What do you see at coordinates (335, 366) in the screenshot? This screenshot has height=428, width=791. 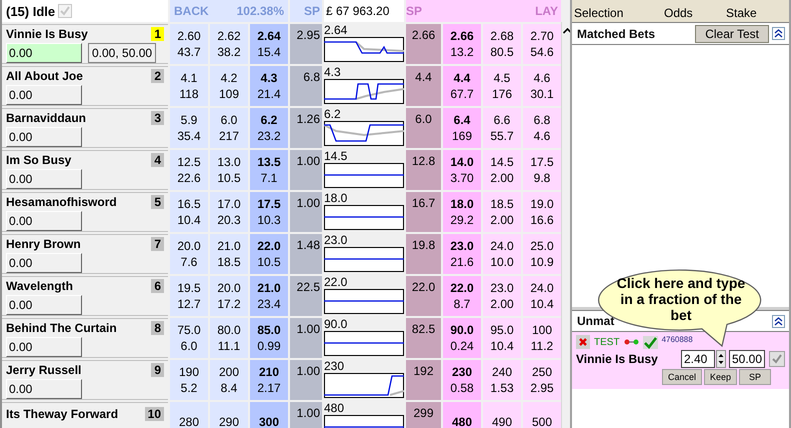 I see `last-price: 230` at bounding box center [335, 366].